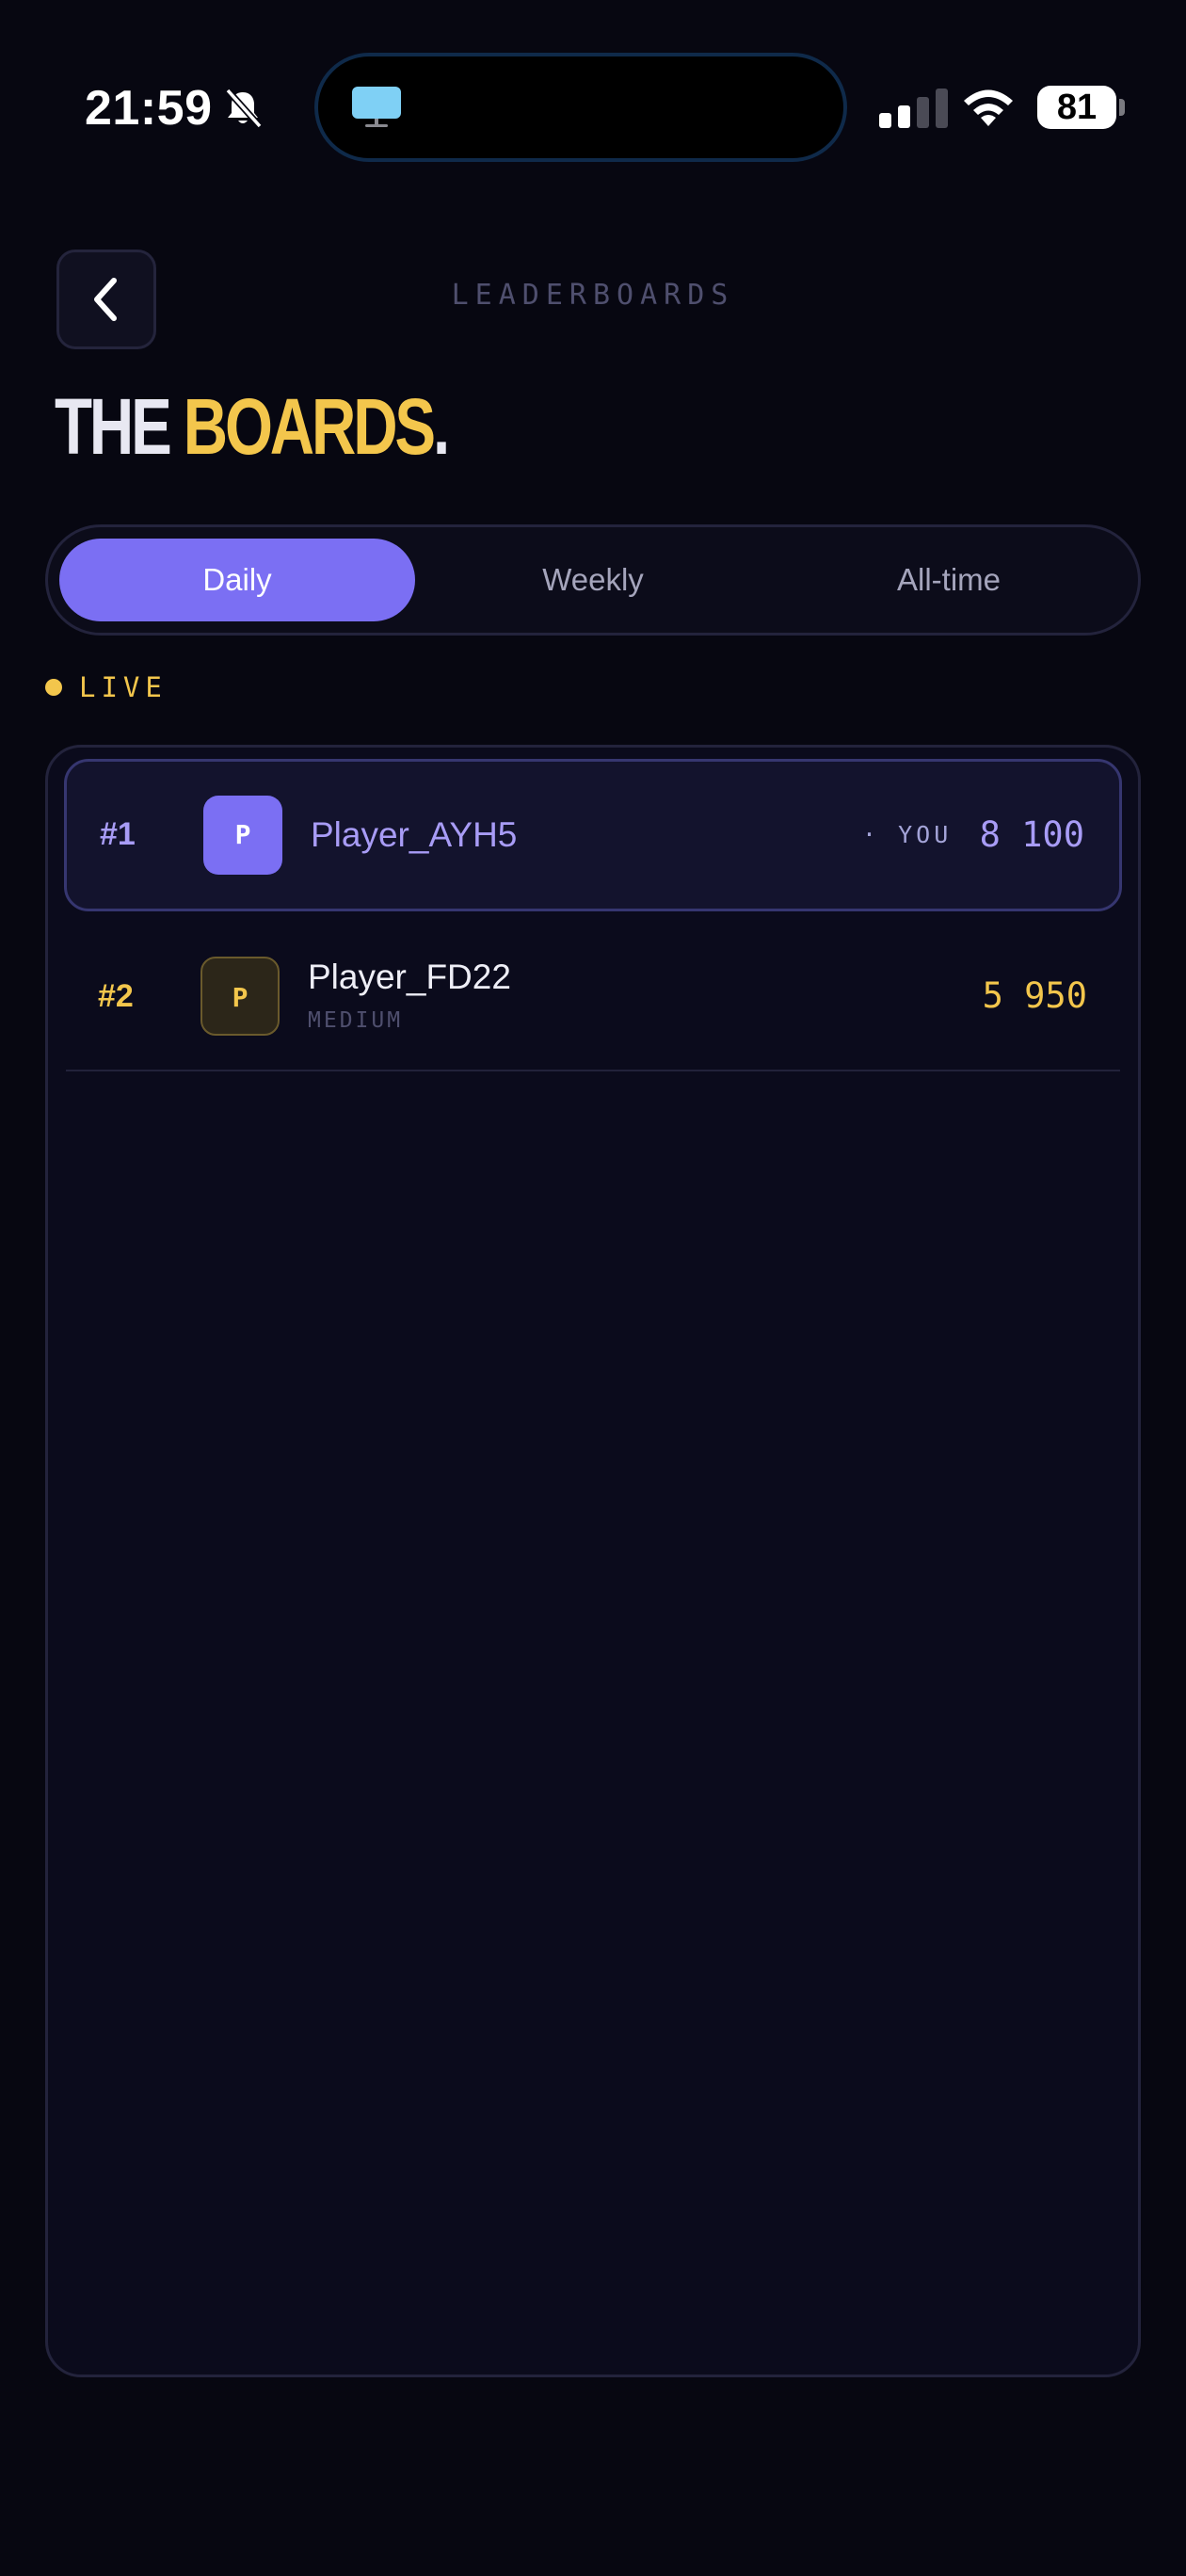  I want to click on player-score: 5 950, so click(1034, 995).